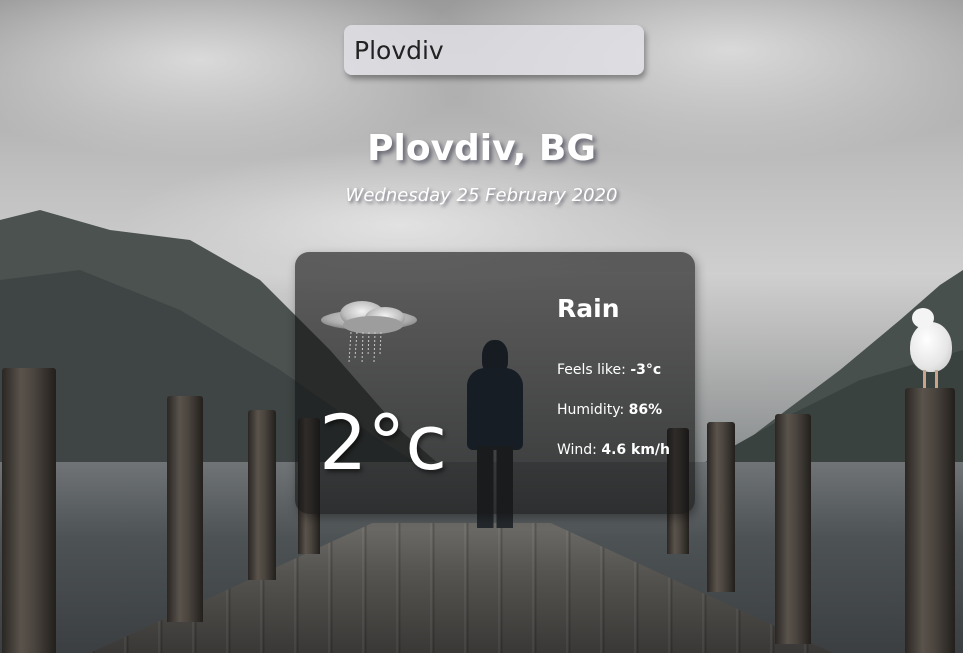  Describe the element at coordinates (577, 450) in the screenshot. I see `wind-label: Wind:` at that location.